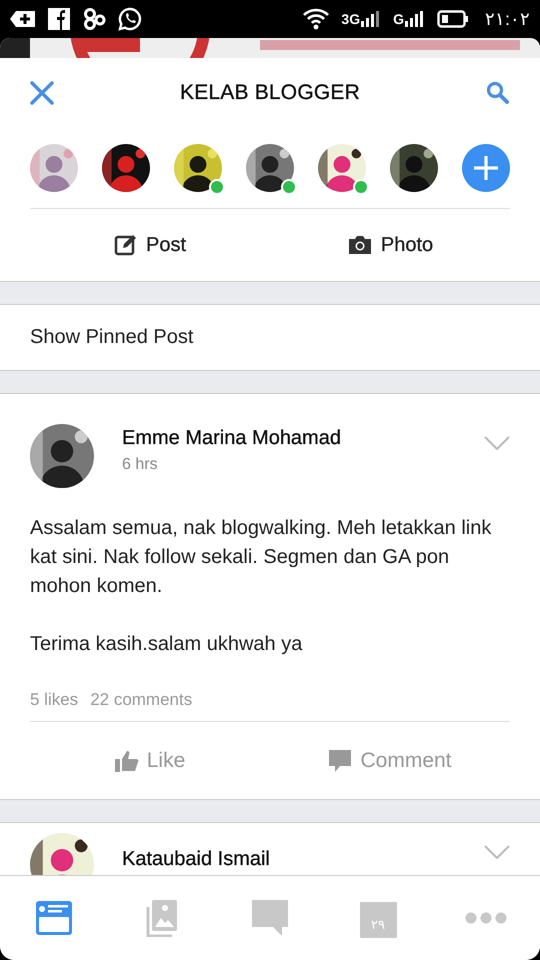 The height and width of the screenshot is (960, 540). I want to click on author-name: Emme Marina Mohamad, so click(289, 438).